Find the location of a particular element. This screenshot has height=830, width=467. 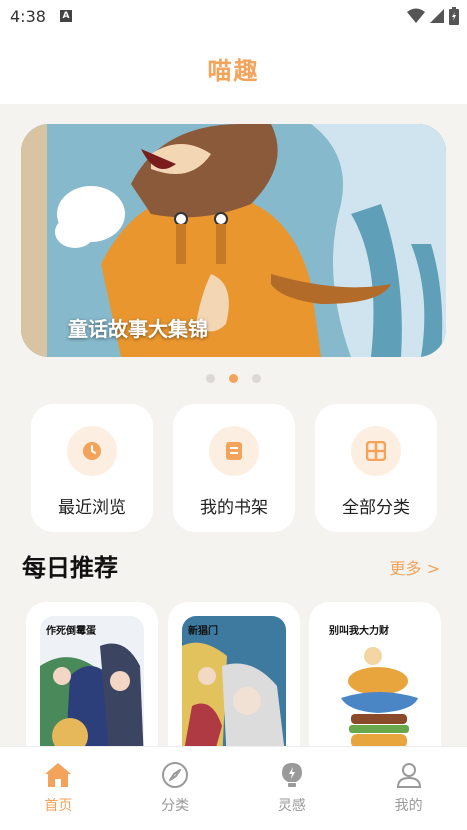

cover-title: 新猖门 is located at coordinates (203, 631).